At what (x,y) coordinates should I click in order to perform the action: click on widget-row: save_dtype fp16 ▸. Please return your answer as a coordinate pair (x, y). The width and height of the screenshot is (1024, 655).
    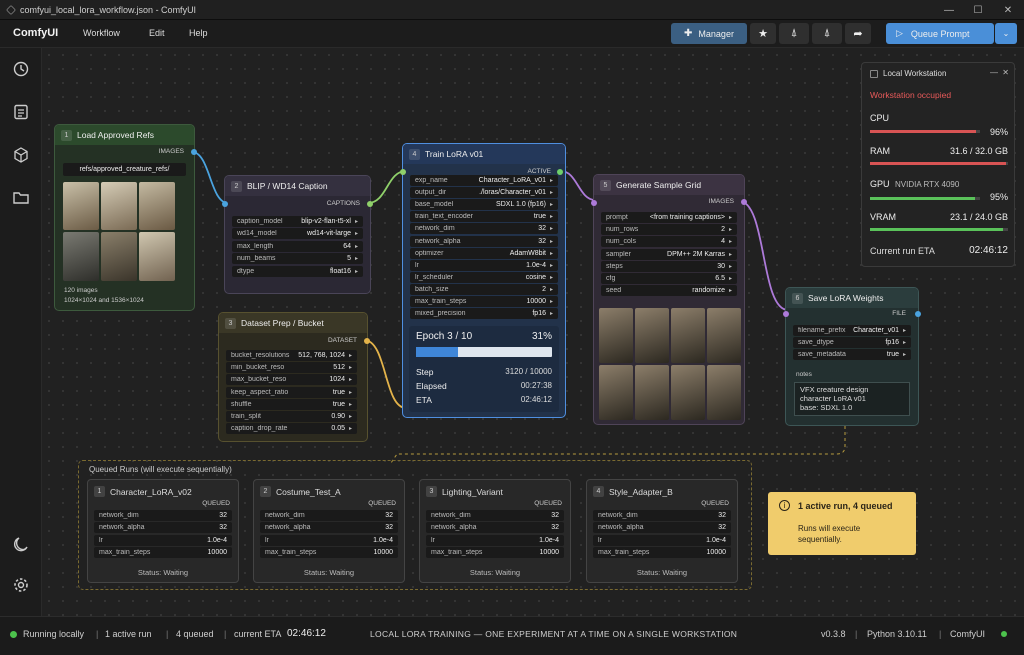
    Looking at the image, I should click on (852, 343).